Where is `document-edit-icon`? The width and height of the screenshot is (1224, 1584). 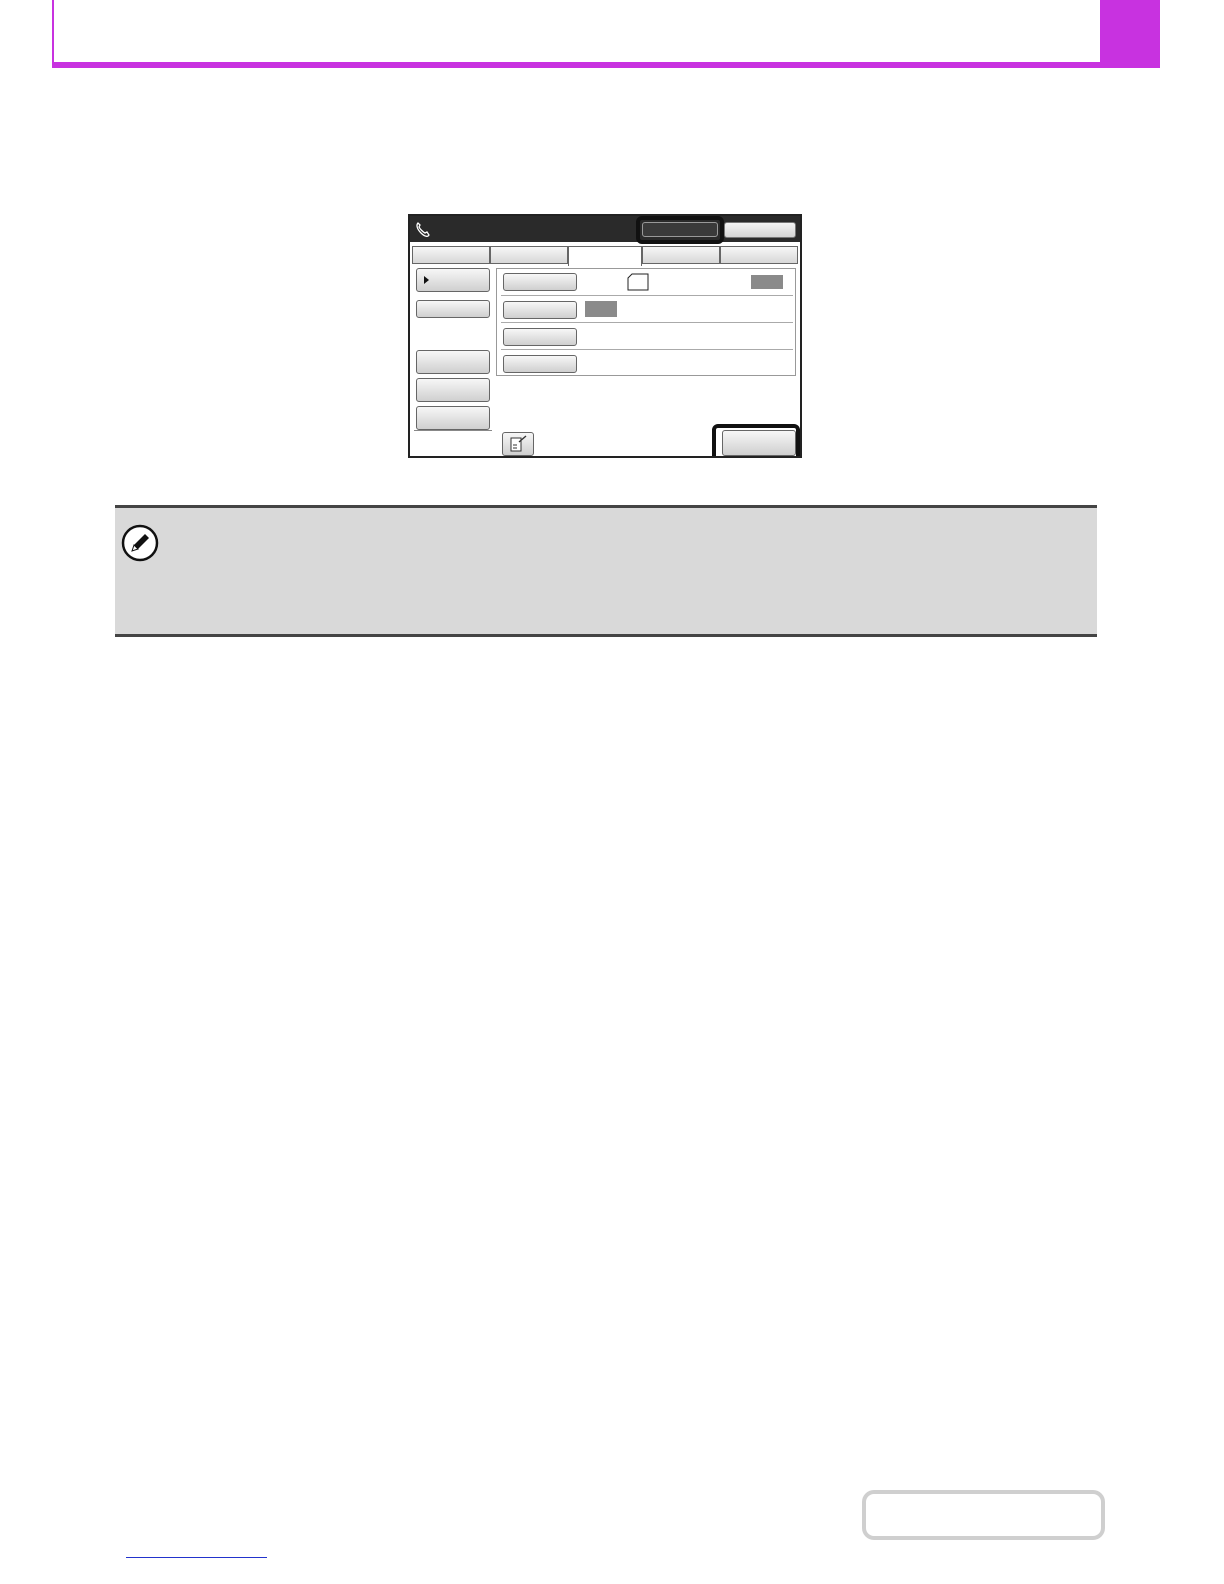
document-edit-icon is located at coordinates (518, 443).